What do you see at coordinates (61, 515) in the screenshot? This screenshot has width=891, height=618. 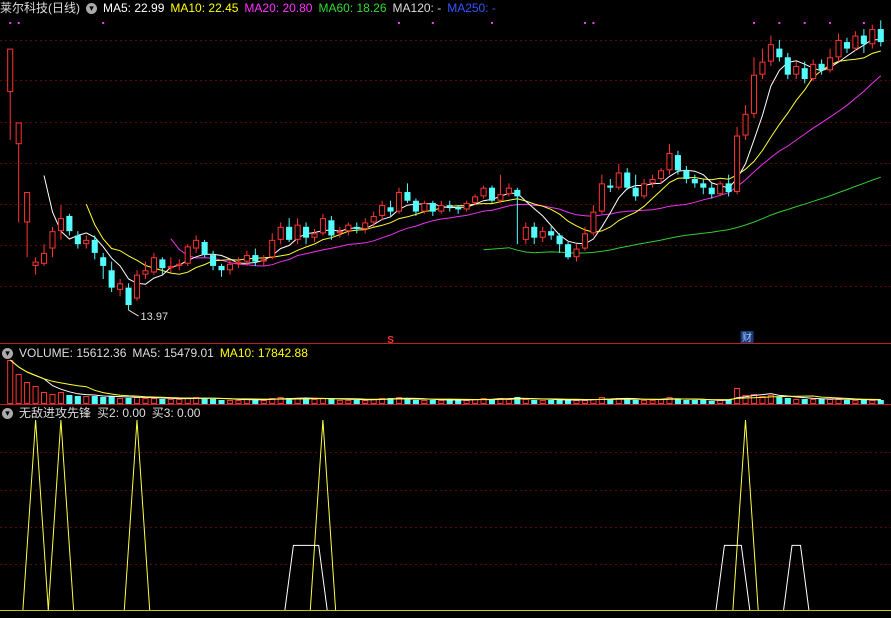 I see `indicator-spike` at bounding box center [61, 515].